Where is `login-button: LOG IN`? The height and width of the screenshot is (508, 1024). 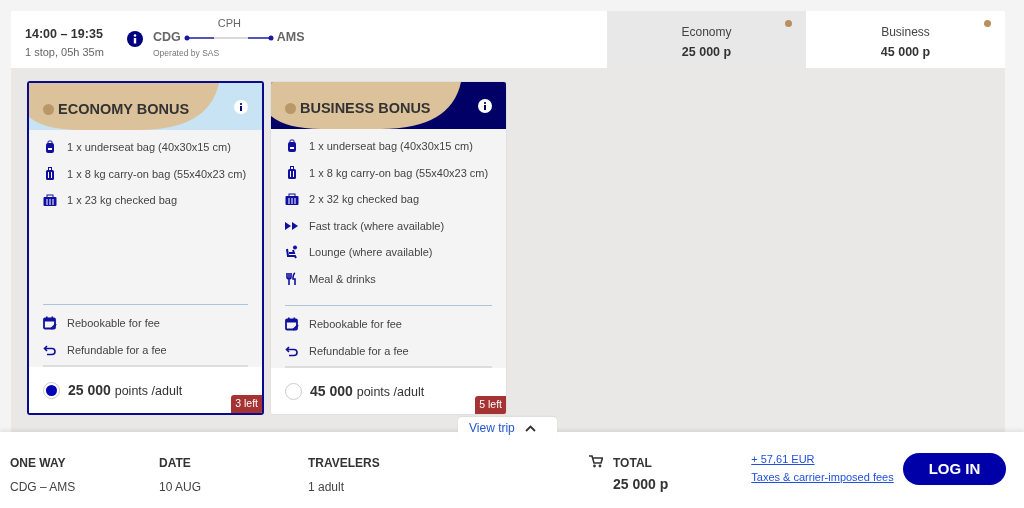
login-button: LOG IN is located at coordinates (954, 469).